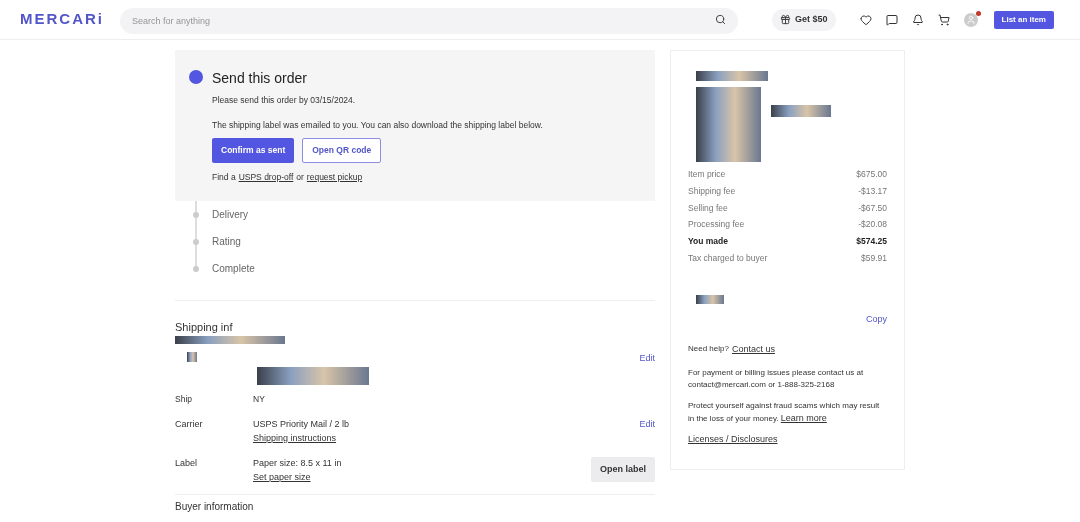 The height and width of the screenshot is (522, 1080). I want to click on message-icon, so click(891, 19).